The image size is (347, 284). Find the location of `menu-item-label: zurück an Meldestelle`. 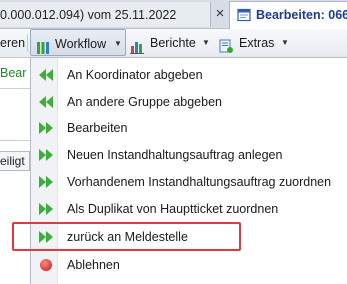

menu-item-label: zurück an Meldestelle is located at coordinates (127, 237).